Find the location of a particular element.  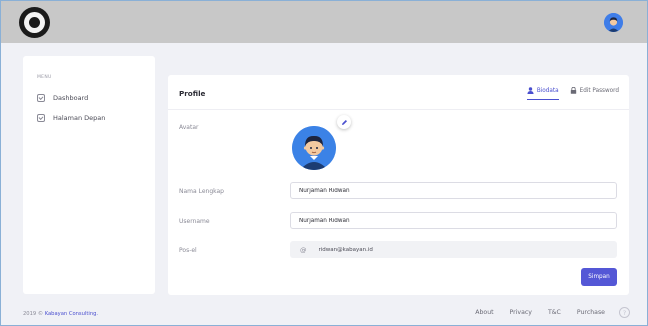

sidebar-item-dashboard: Dashboard is located at coordinates (62, 98).